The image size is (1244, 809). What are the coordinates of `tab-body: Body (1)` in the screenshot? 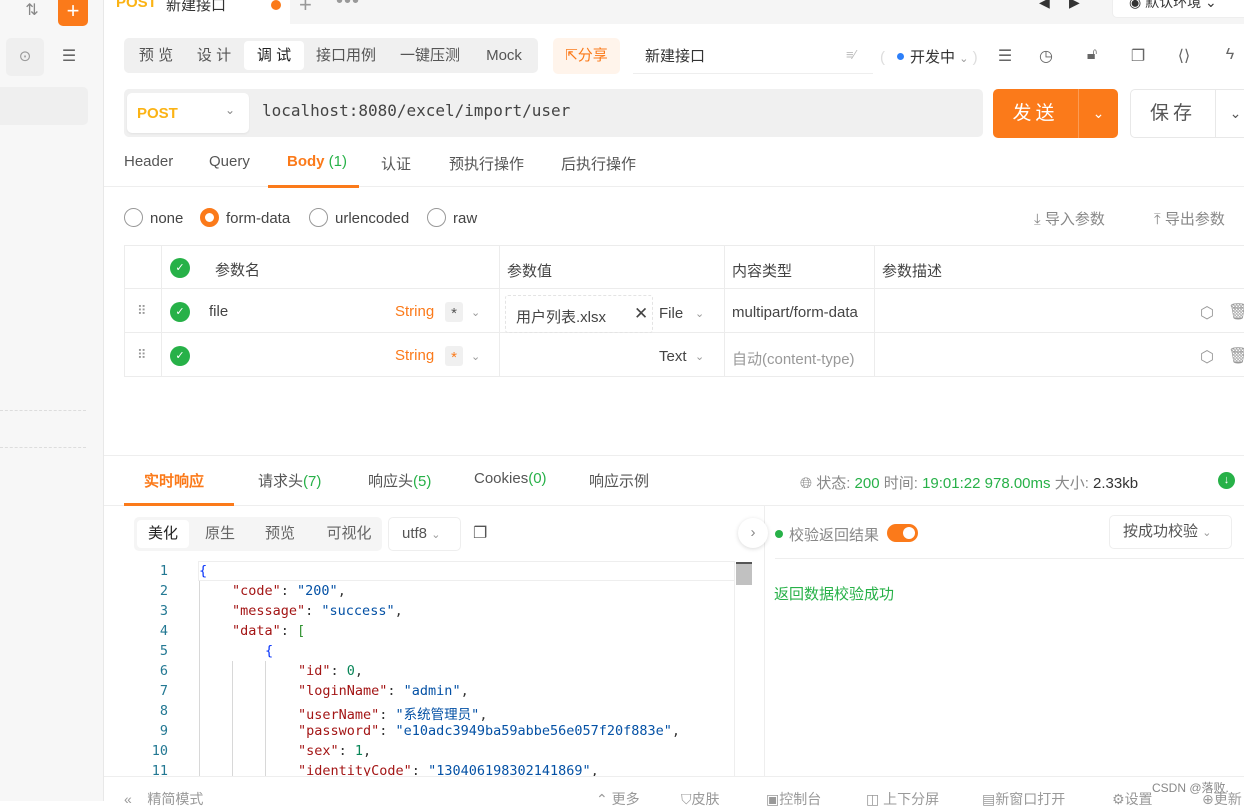 It's located at (317, 161).